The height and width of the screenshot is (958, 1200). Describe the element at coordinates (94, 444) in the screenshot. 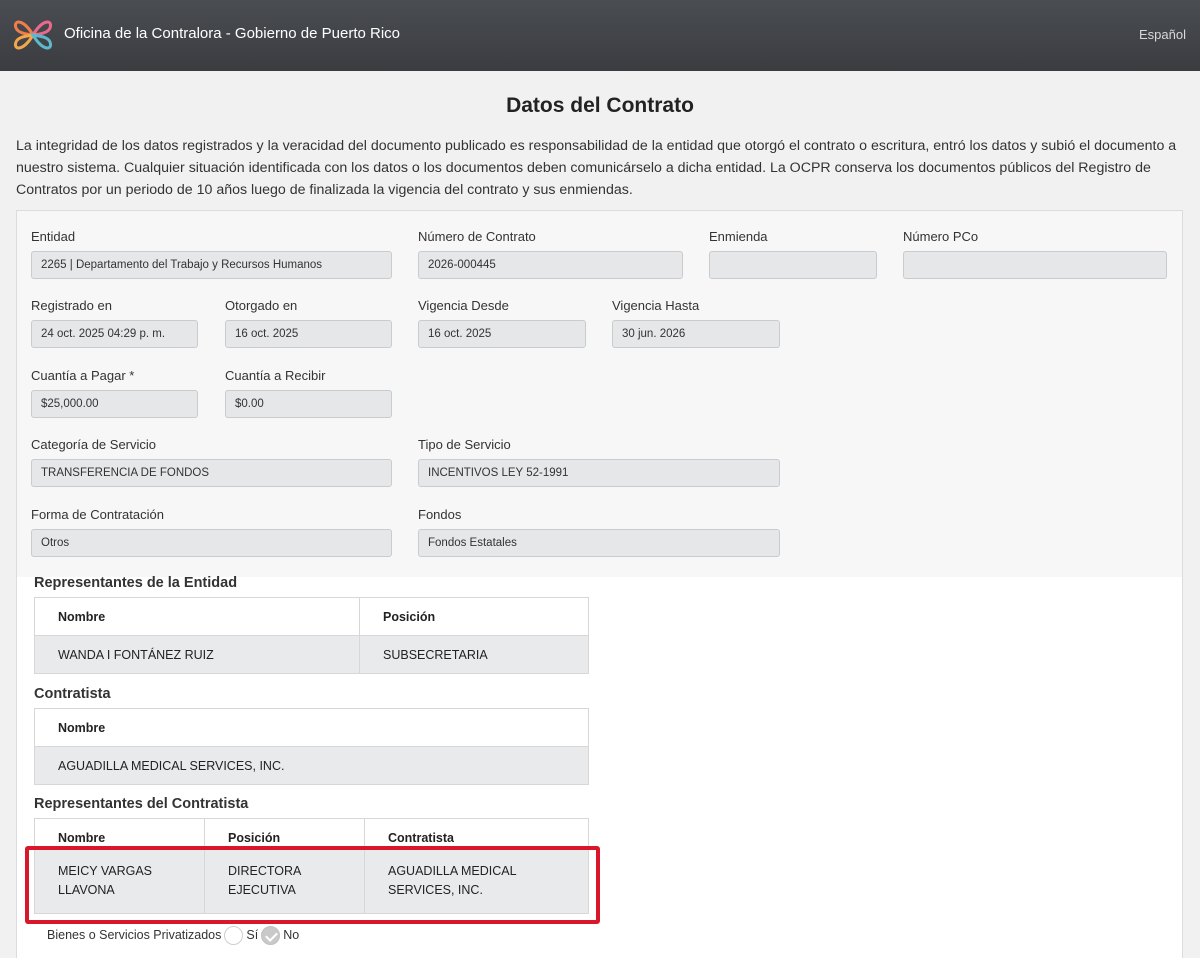

I see `categoria-servicio-label: Categoría de Servicio` at that location.